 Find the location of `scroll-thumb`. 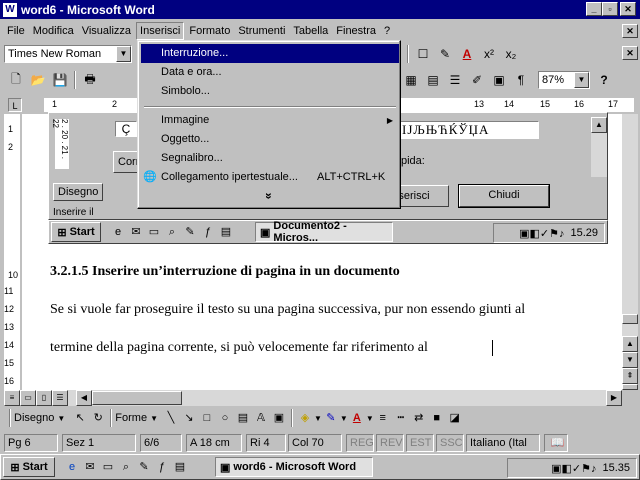

scroll-thumb is located at coordinates (630, 319).